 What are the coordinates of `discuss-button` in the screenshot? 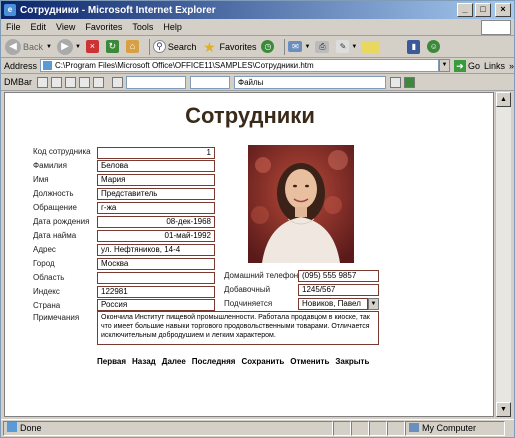 It's located at (372, 46).